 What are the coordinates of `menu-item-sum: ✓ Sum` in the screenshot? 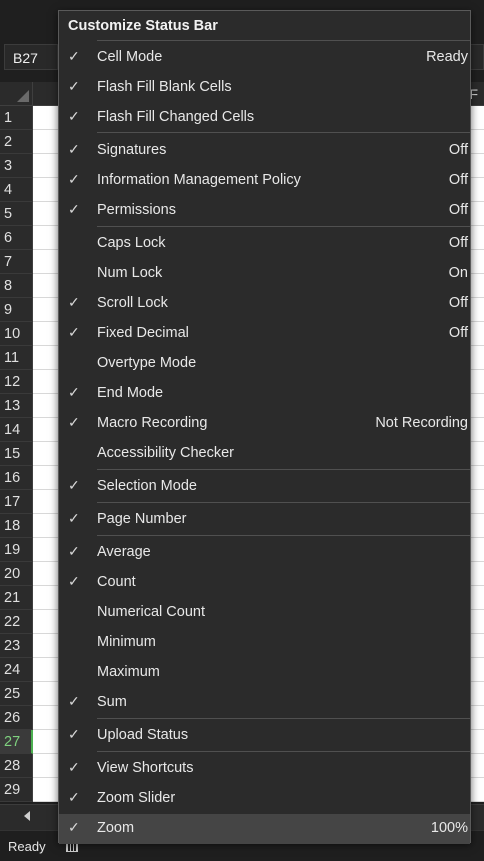 It's located at (264, 703).